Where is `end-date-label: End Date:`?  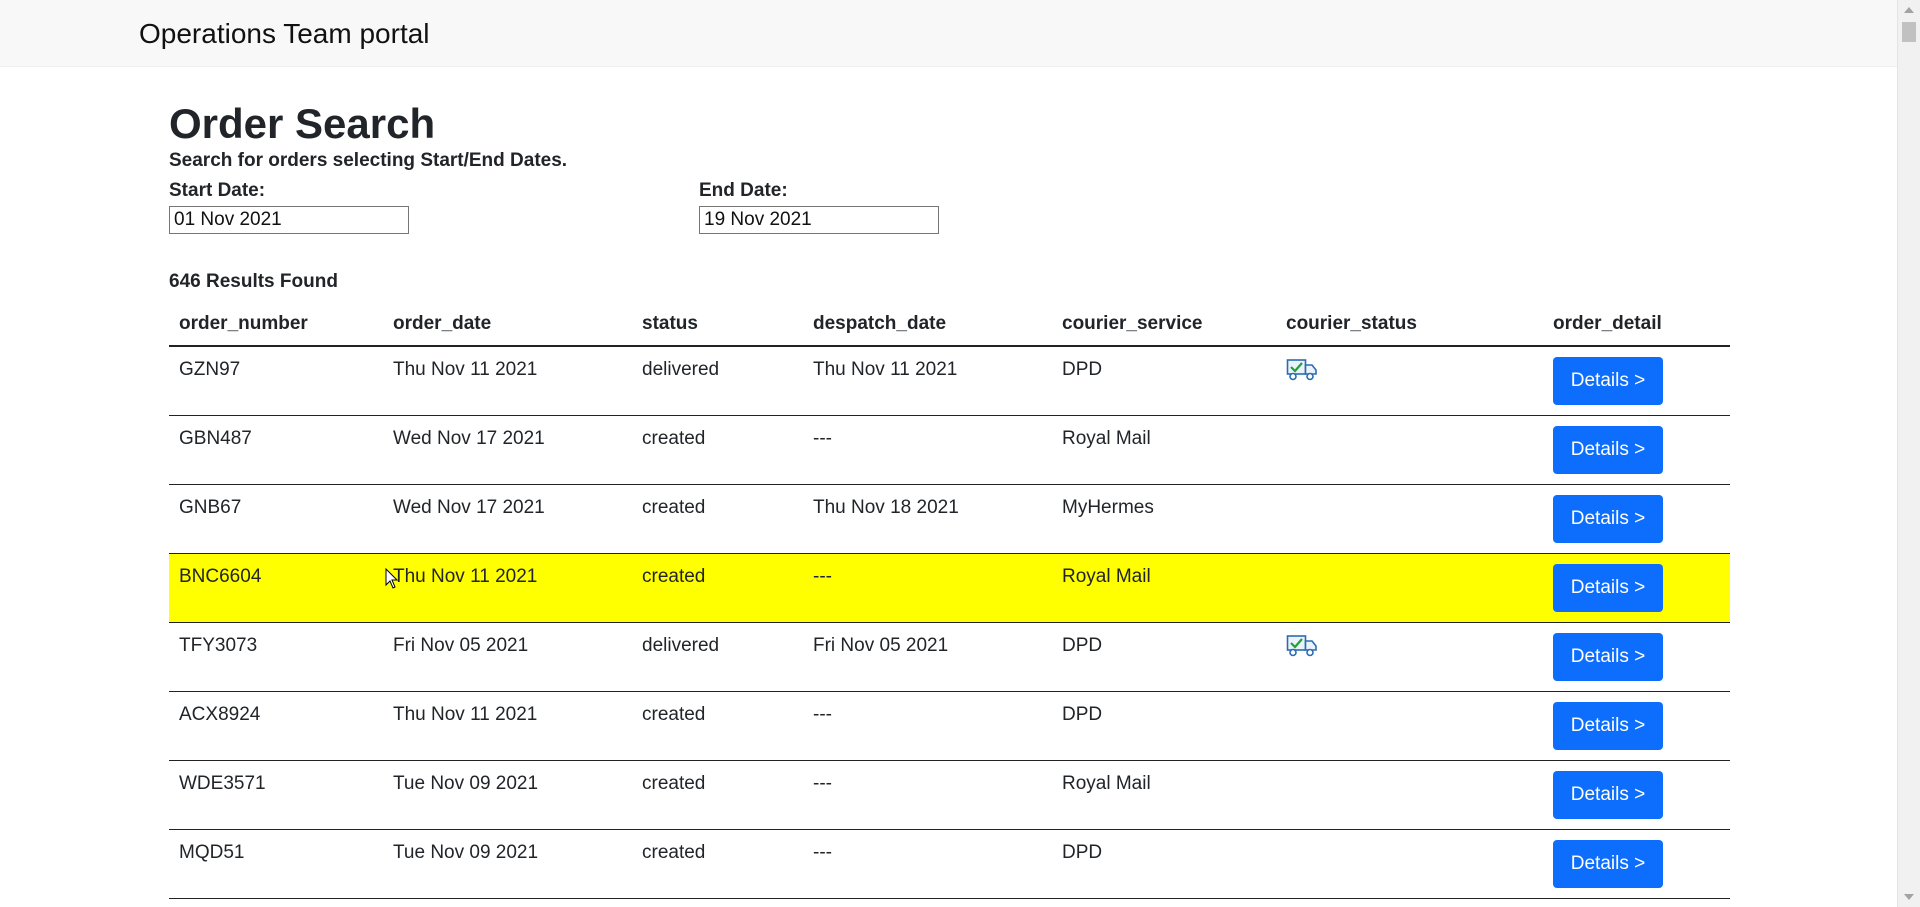 end-date-label: End Date: is located at coordinates (743, 190).